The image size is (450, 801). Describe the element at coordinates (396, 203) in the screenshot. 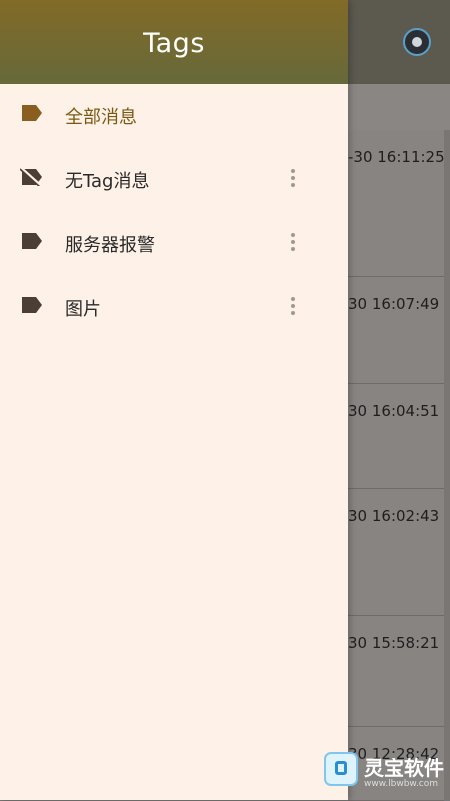

I see `message-card: -30 16:11:25` at that location.